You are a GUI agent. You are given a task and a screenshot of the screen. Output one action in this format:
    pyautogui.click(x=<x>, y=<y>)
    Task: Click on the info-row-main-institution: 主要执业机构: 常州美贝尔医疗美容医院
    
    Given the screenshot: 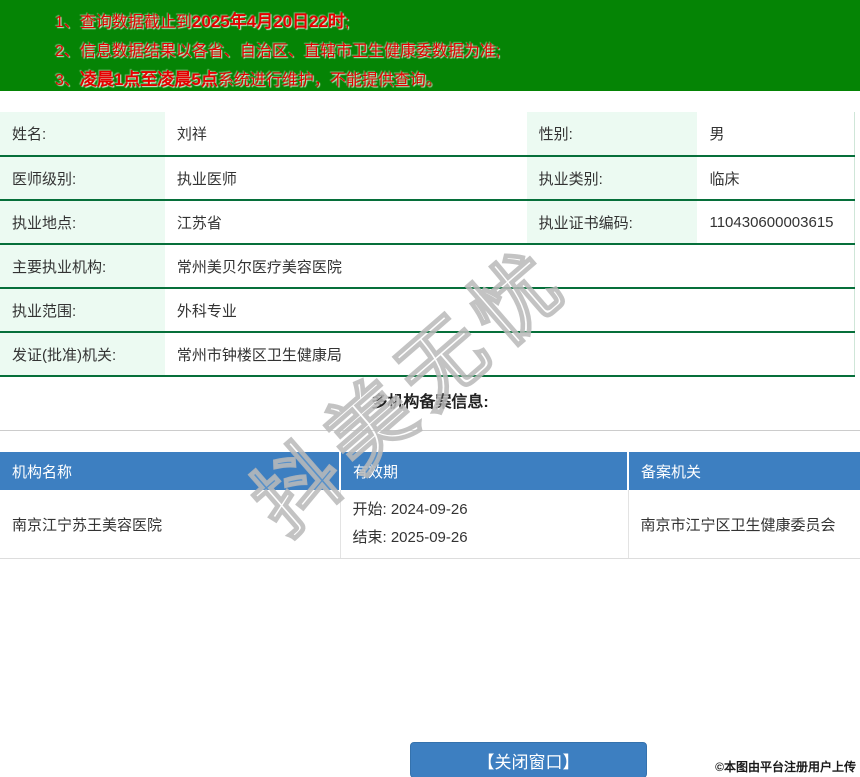 What is the action you would take?
    pyautogui.click(x=427, y=266)
    